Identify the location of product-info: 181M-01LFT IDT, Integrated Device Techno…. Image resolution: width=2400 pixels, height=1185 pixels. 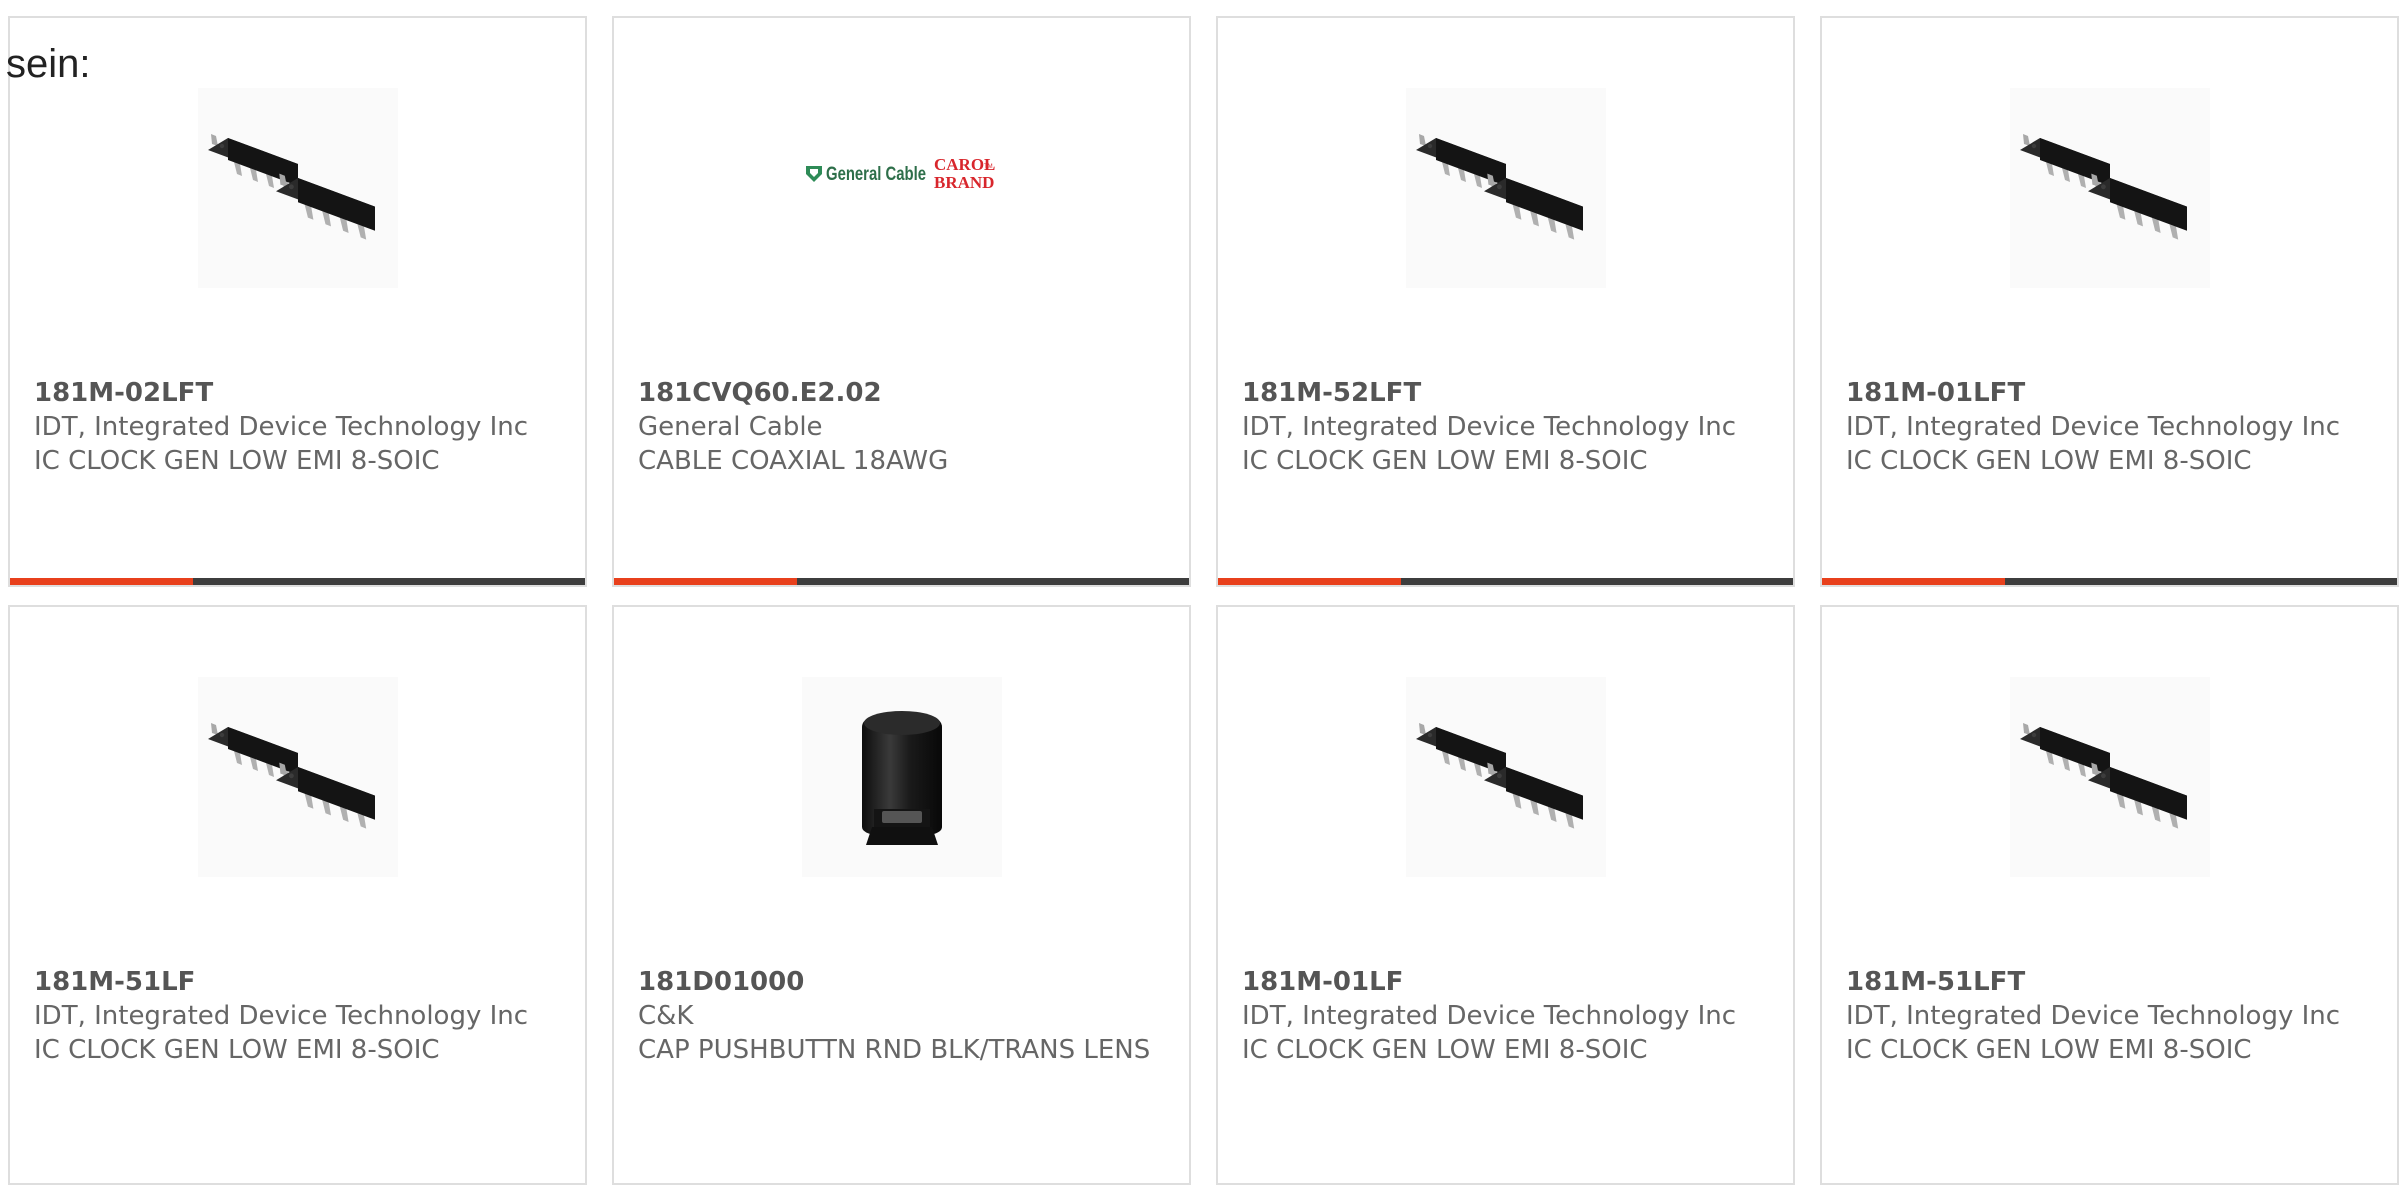
(2113, 427).